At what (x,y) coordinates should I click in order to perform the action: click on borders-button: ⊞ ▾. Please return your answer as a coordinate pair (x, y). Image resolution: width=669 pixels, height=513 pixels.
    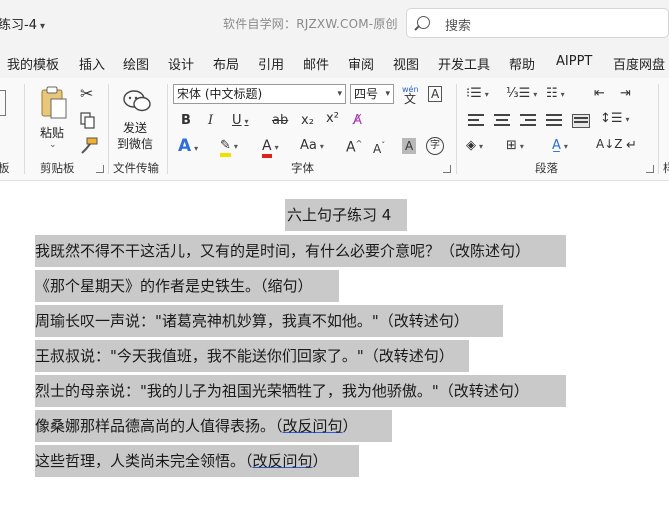
    Looking at the image, I should click on (515, 146).